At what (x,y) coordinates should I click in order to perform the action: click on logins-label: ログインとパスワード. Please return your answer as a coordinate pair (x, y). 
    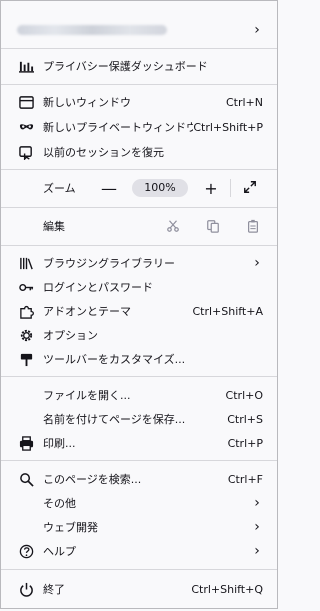
    Looking at the image, I should click on (98, 287).